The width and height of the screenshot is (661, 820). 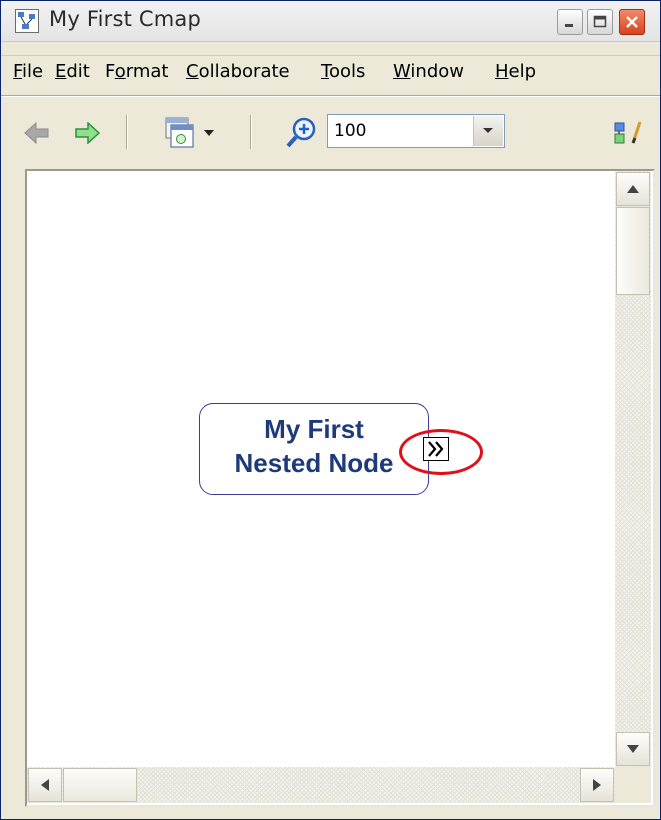 What do you see at coordinates (428, 71) in the screenshot?
I see `menu-window: Window` at bounding box center [428, 71].